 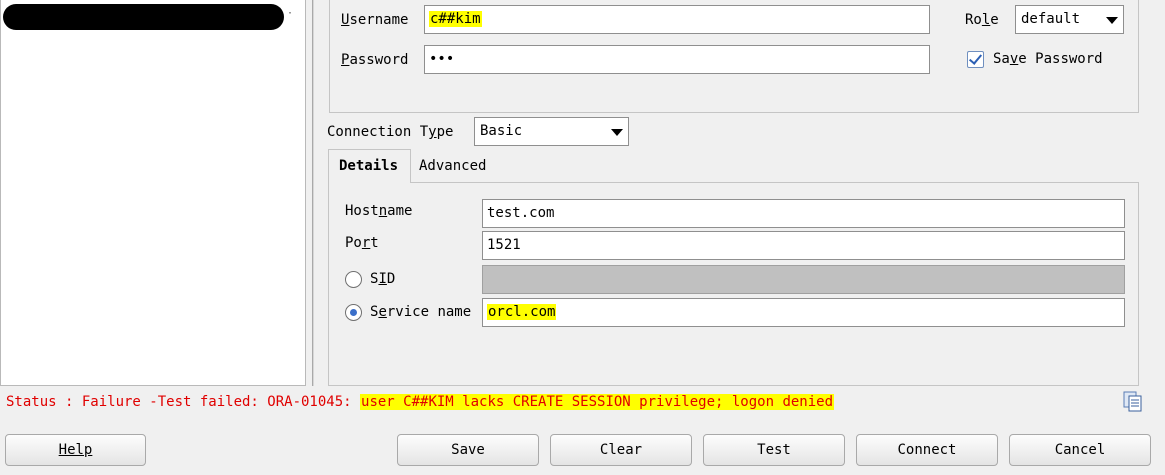 What do you see at coordinates (803, 312) in the screenshot?
I see `service-name-field: orcl.com` at bounding box center [803, 312].